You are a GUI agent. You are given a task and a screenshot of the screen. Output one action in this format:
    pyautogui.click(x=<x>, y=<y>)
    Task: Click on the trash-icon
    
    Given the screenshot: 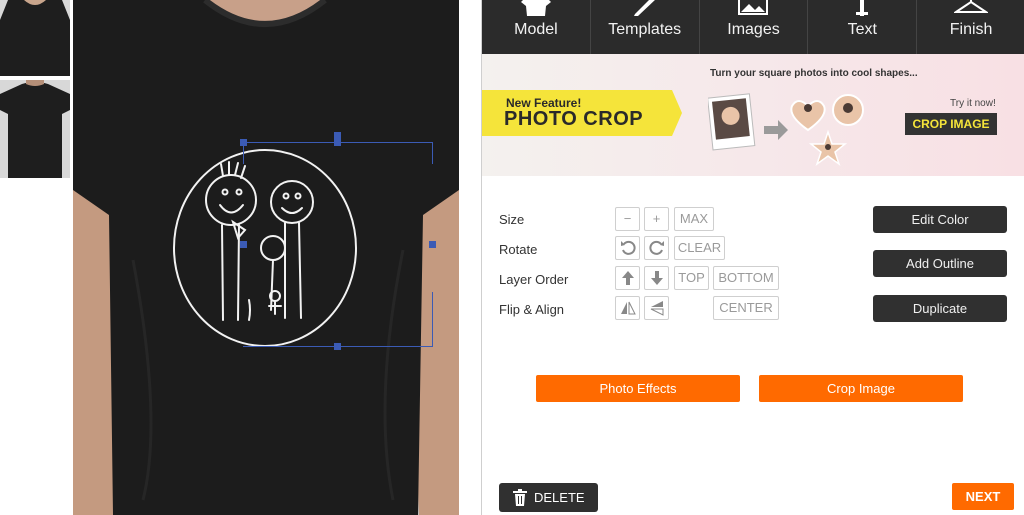 What is the action you would take?
    pyautogui.click(x=520, y=497)
    